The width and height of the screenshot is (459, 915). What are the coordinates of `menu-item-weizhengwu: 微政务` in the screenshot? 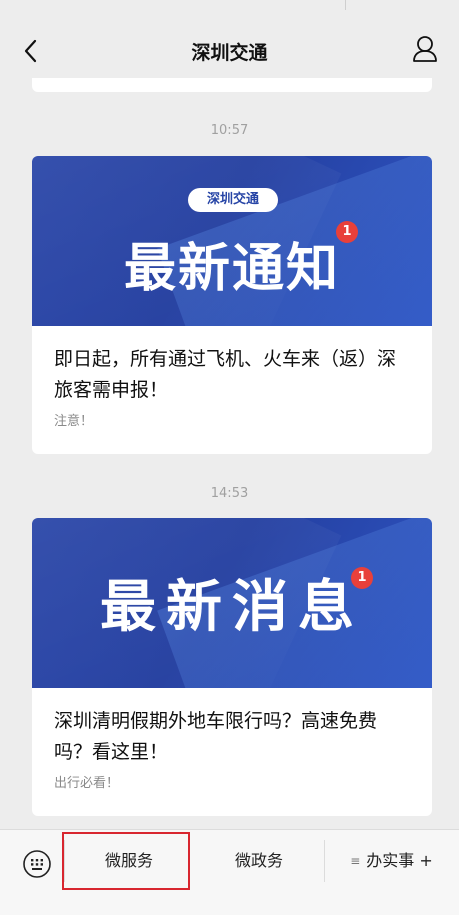 It's located at (259, 860).